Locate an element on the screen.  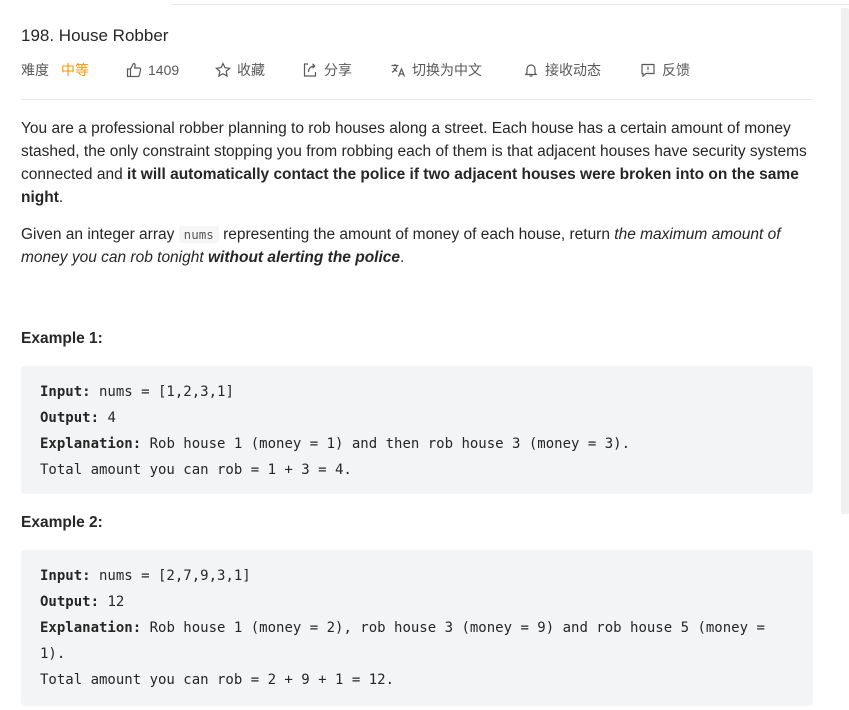
example-input-line: Input: nums = [2,7,9,3,1] is located at coordinates (145, 576).